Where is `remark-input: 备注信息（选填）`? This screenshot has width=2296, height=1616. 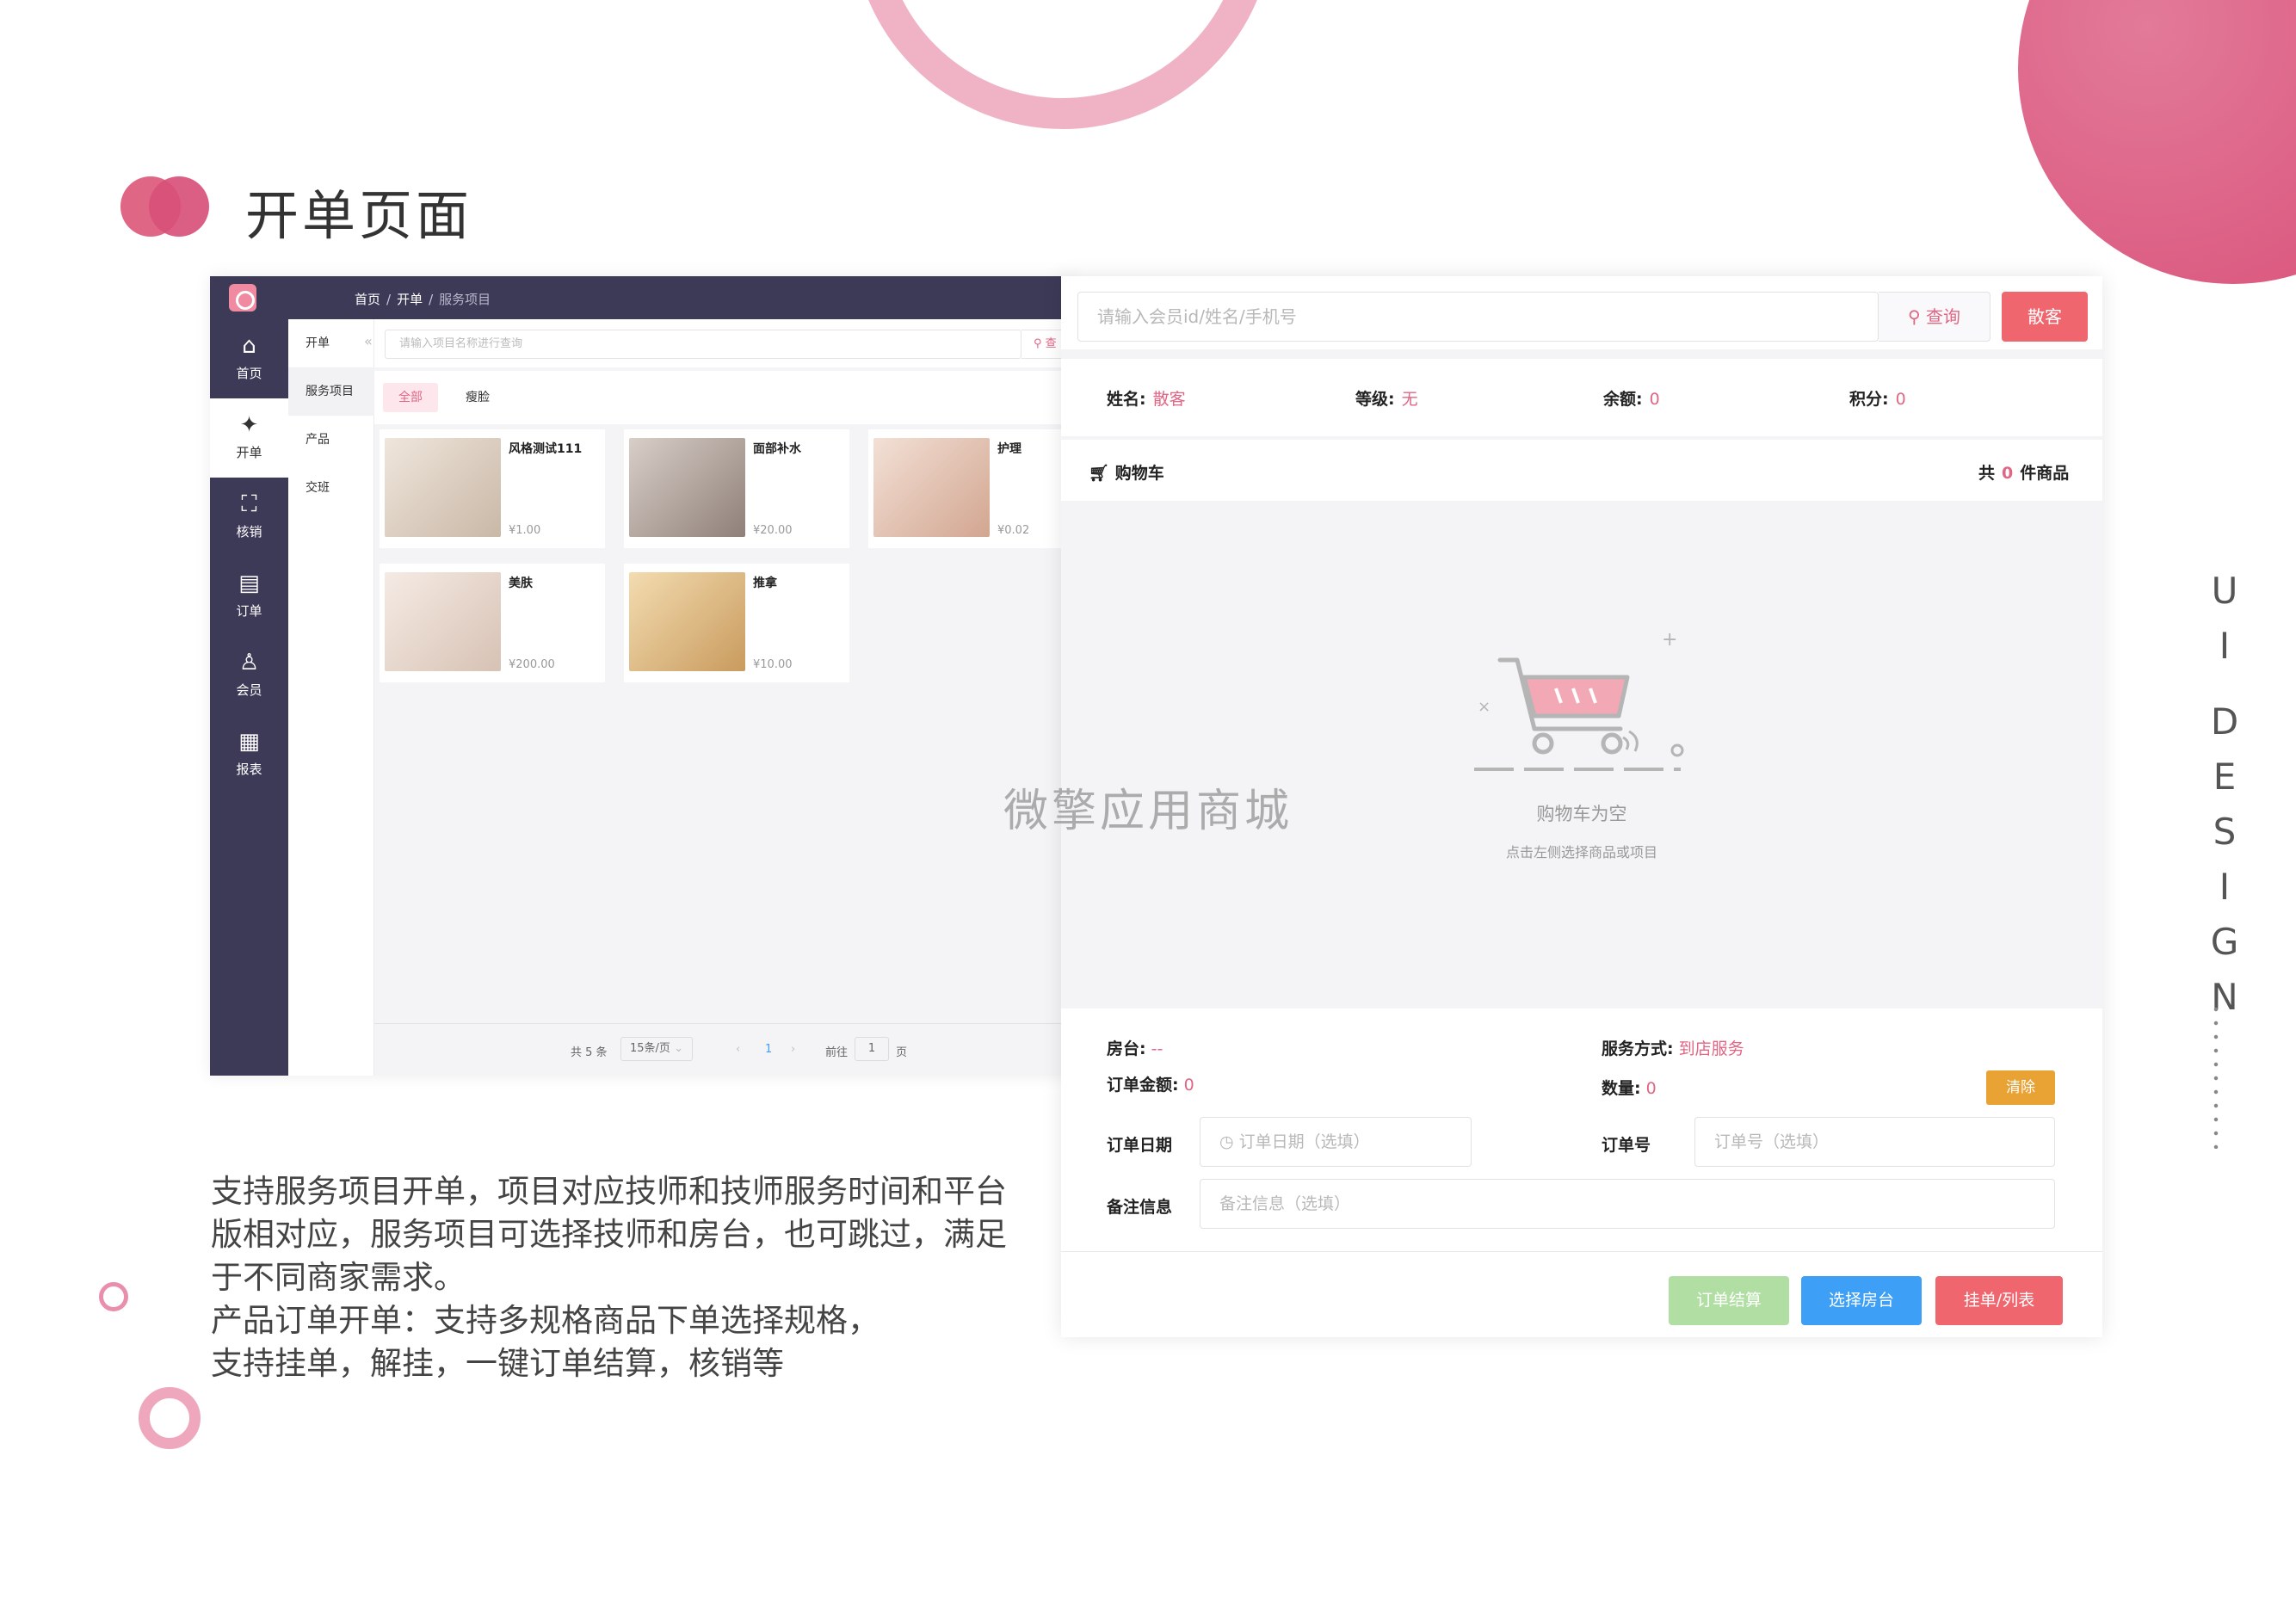 remark-input: 备注信息（选填） is located at coordinates (1627, 1204).